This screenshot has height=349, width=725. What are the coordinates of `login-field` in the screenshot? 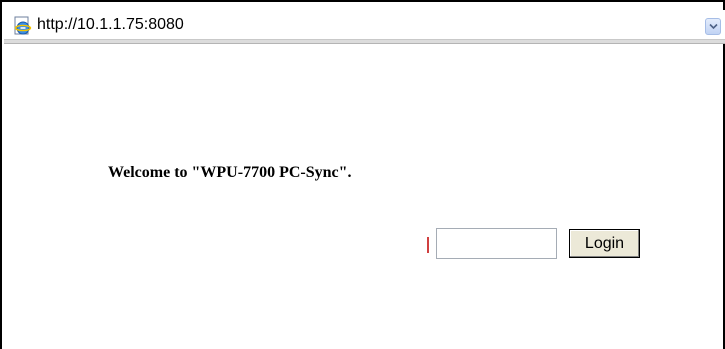 It's located at (496, 243).